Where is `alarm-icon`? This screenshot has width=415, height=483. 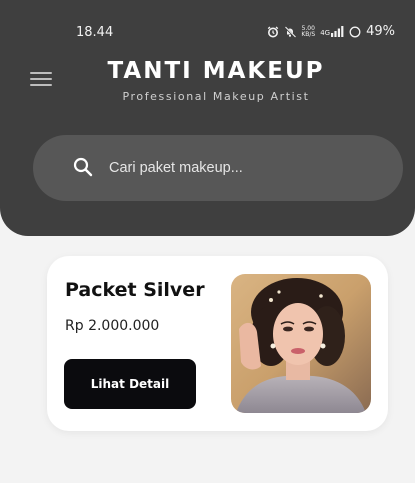
alarm-icon is located at coordinates (273, 31).